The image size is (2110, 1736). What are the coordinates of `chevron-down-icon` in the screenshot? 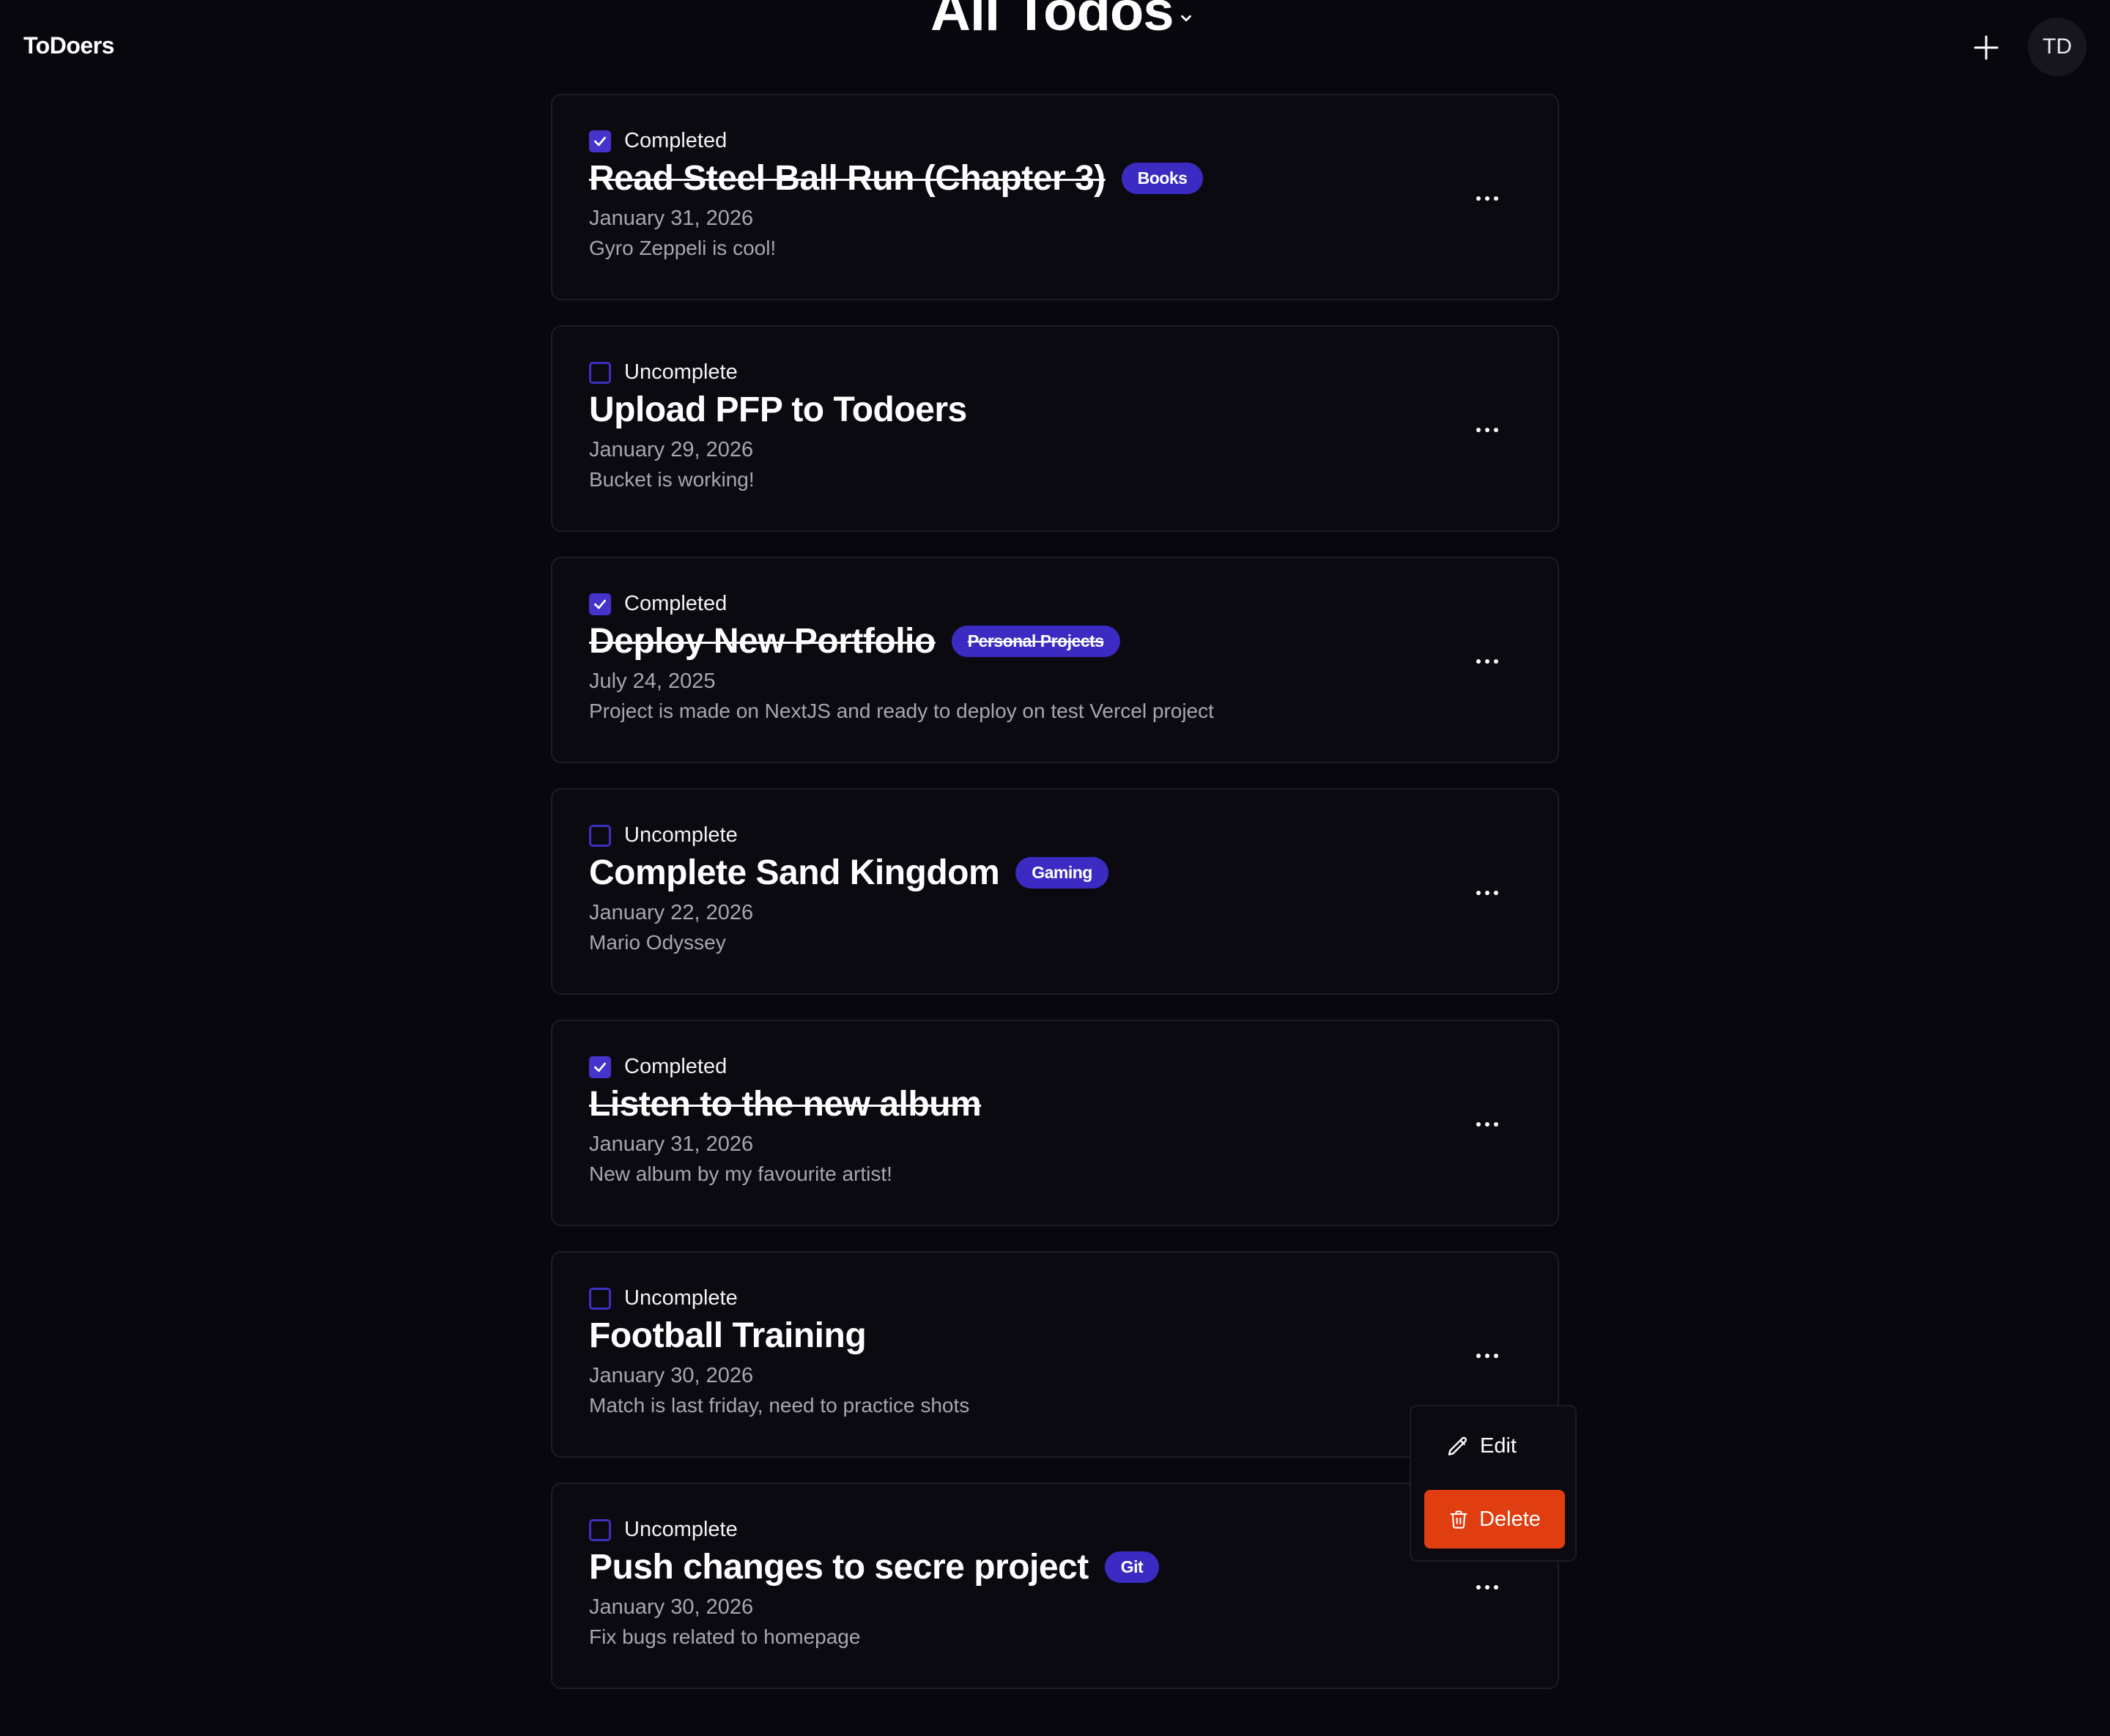 It's located at (1185, 18).